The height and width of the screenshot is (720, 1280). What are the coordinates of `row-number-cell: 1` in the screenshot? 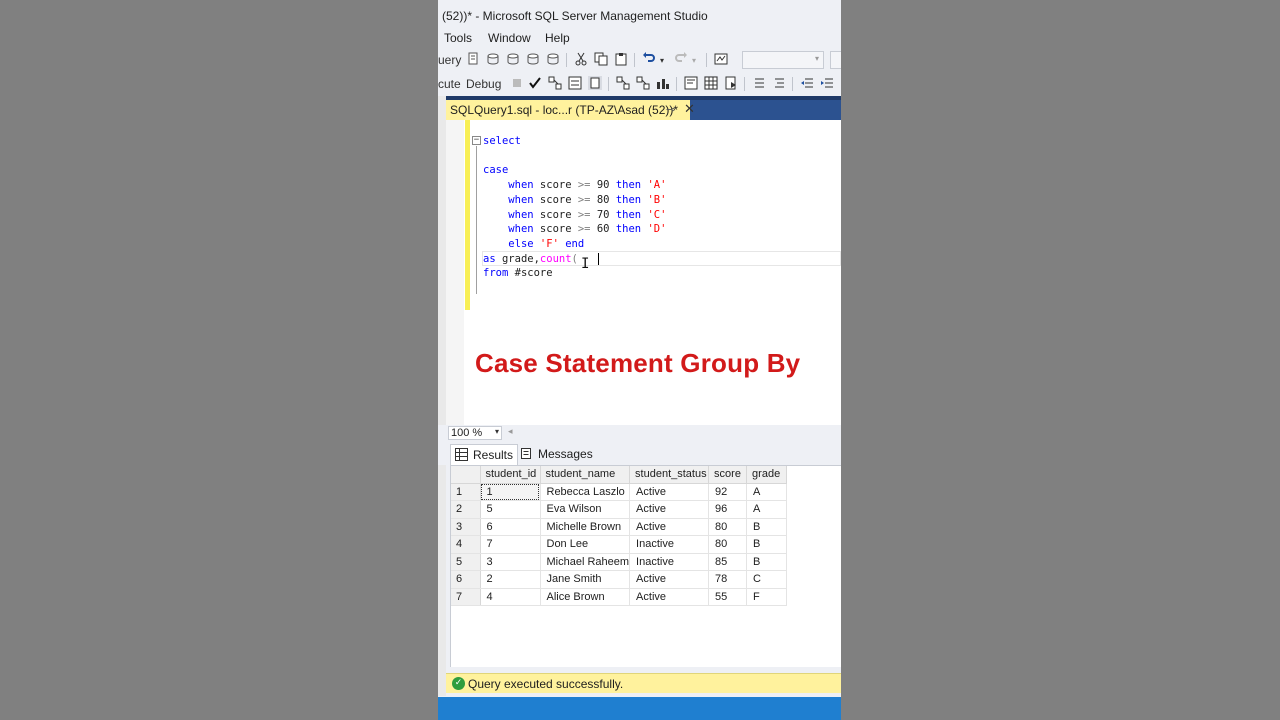 It's located at (466, 492).